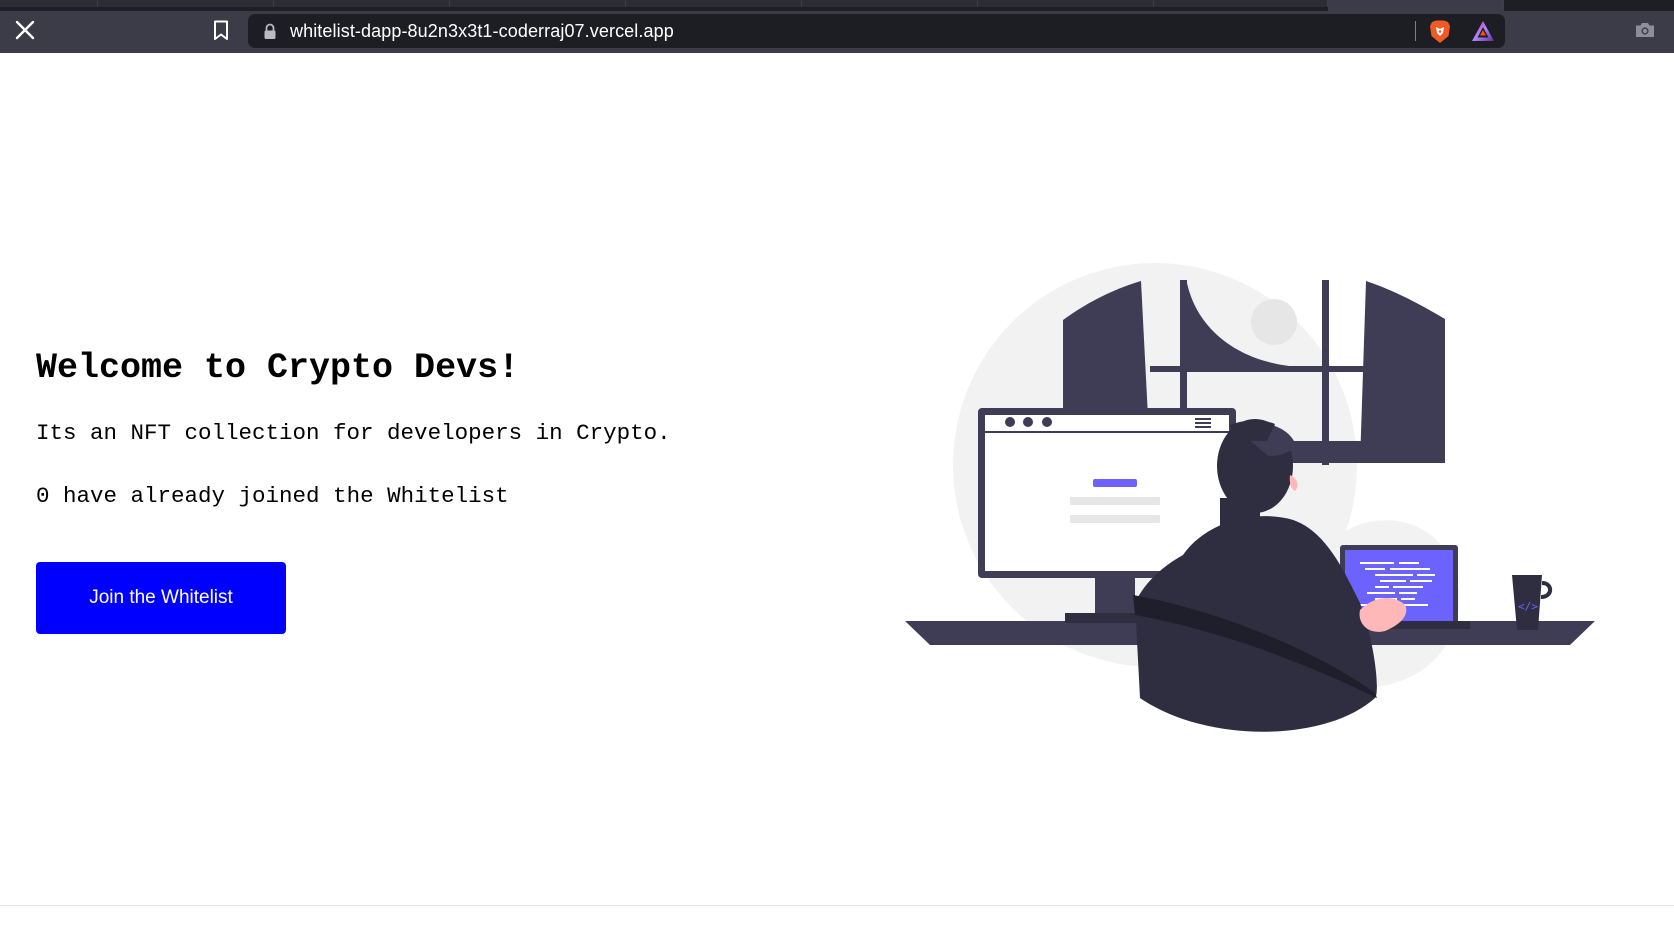  What do you see at coordinates (43, 496) in the screenshot?
I see `whitelist-joined-count: 0` at bounding box center [43, 496].